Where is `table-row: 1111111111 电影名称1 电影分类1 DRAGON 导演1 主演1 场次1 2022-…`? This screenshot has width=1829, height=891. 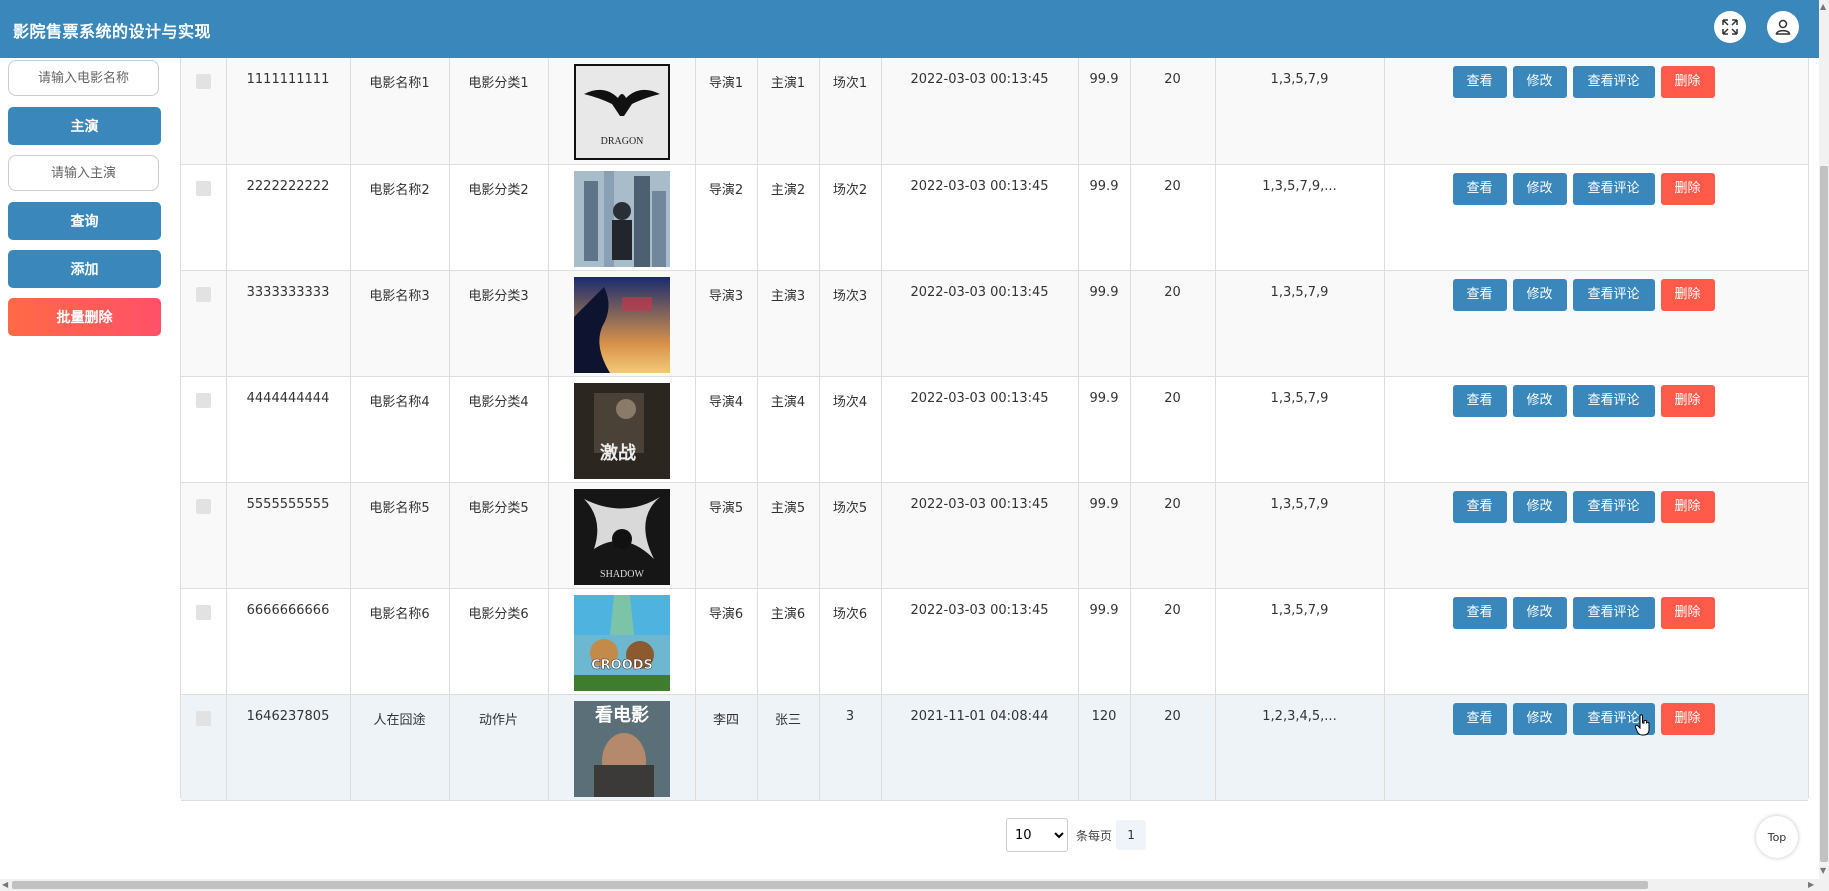
table-row: 1111111111 电影名称1 电影分类1 DRAGON 导演1 主演1 场次1 2022-… is located at coordinates (994, 111).